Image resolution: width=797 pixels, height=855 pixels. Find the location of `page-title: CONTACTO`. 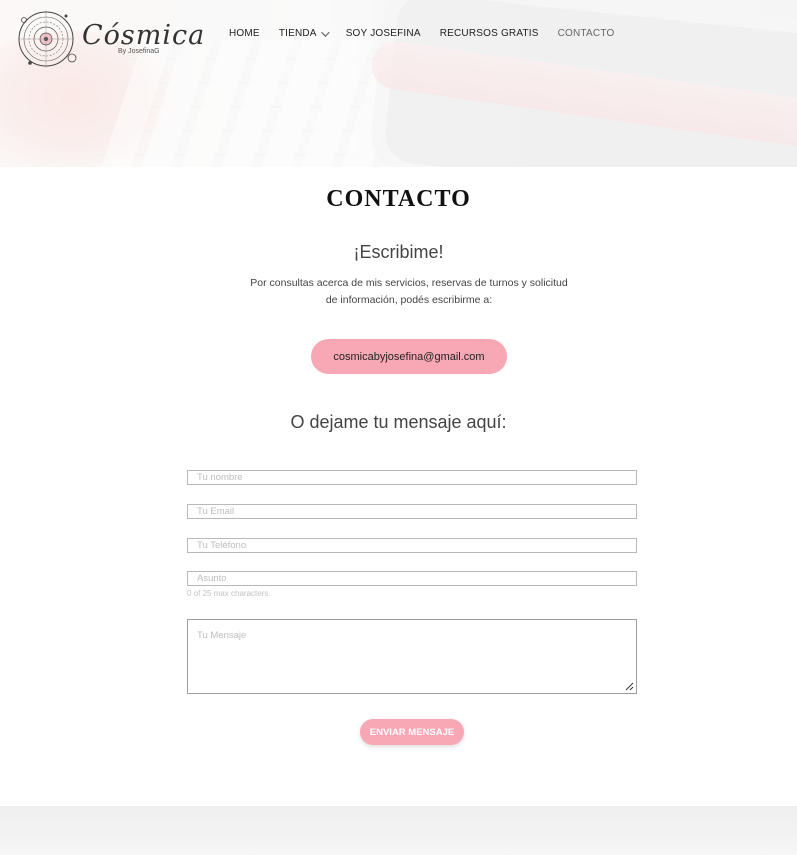

page-title: CONTACTO is located at coordinates (398, 199).